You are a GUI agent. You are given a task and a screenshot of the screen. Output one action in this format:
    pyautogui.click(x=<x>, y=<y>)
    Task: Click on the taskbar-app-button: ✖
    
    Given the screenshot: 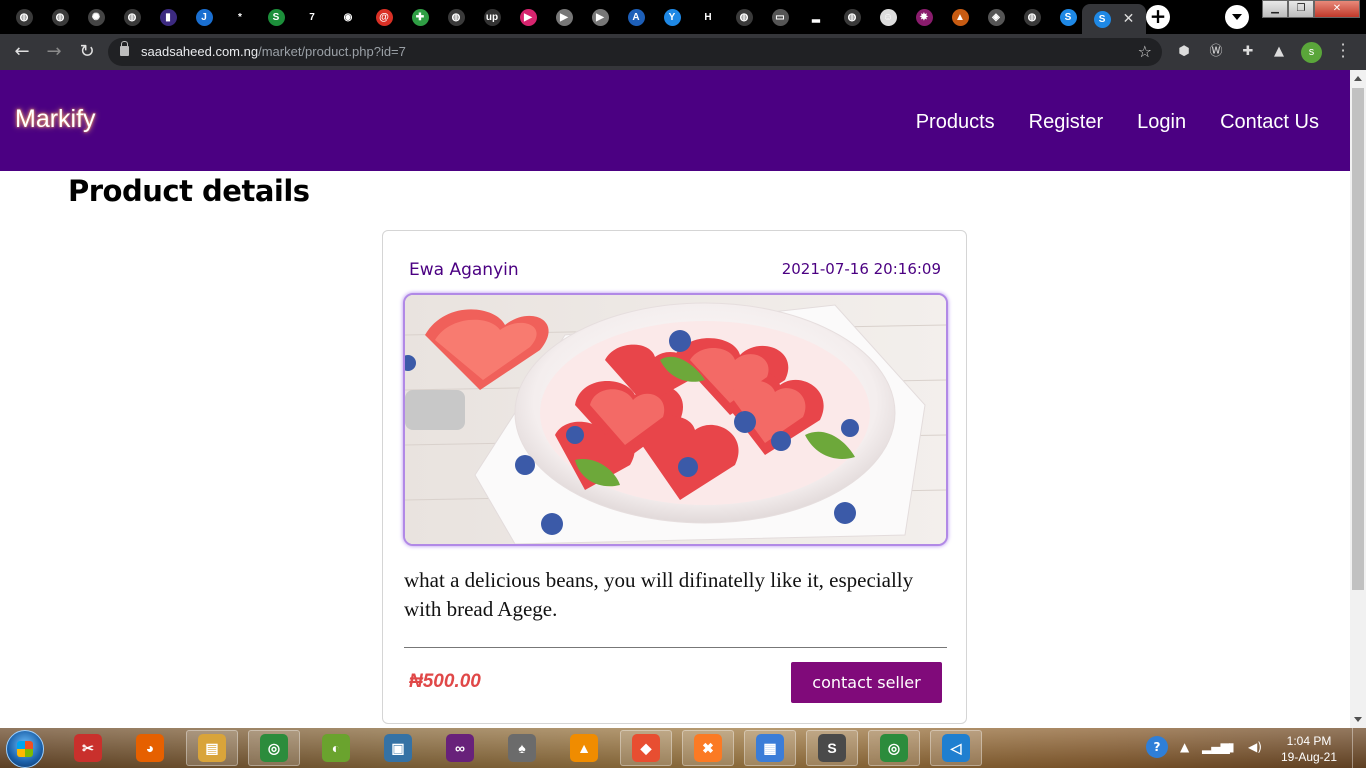 What is the action you would take?
    pyautogui.click(x=708, y=748)
    